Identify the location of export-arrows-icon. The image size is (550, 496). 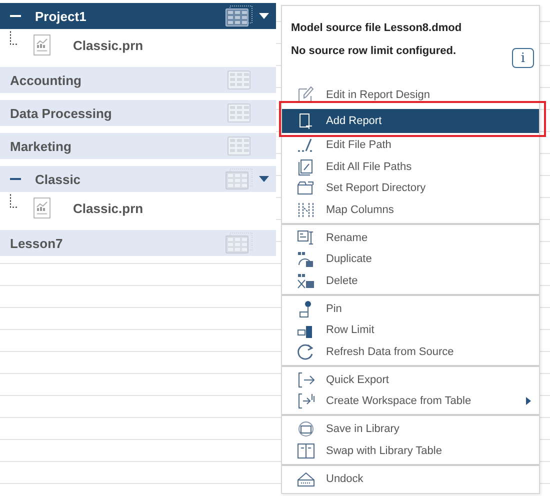
(306, 401).